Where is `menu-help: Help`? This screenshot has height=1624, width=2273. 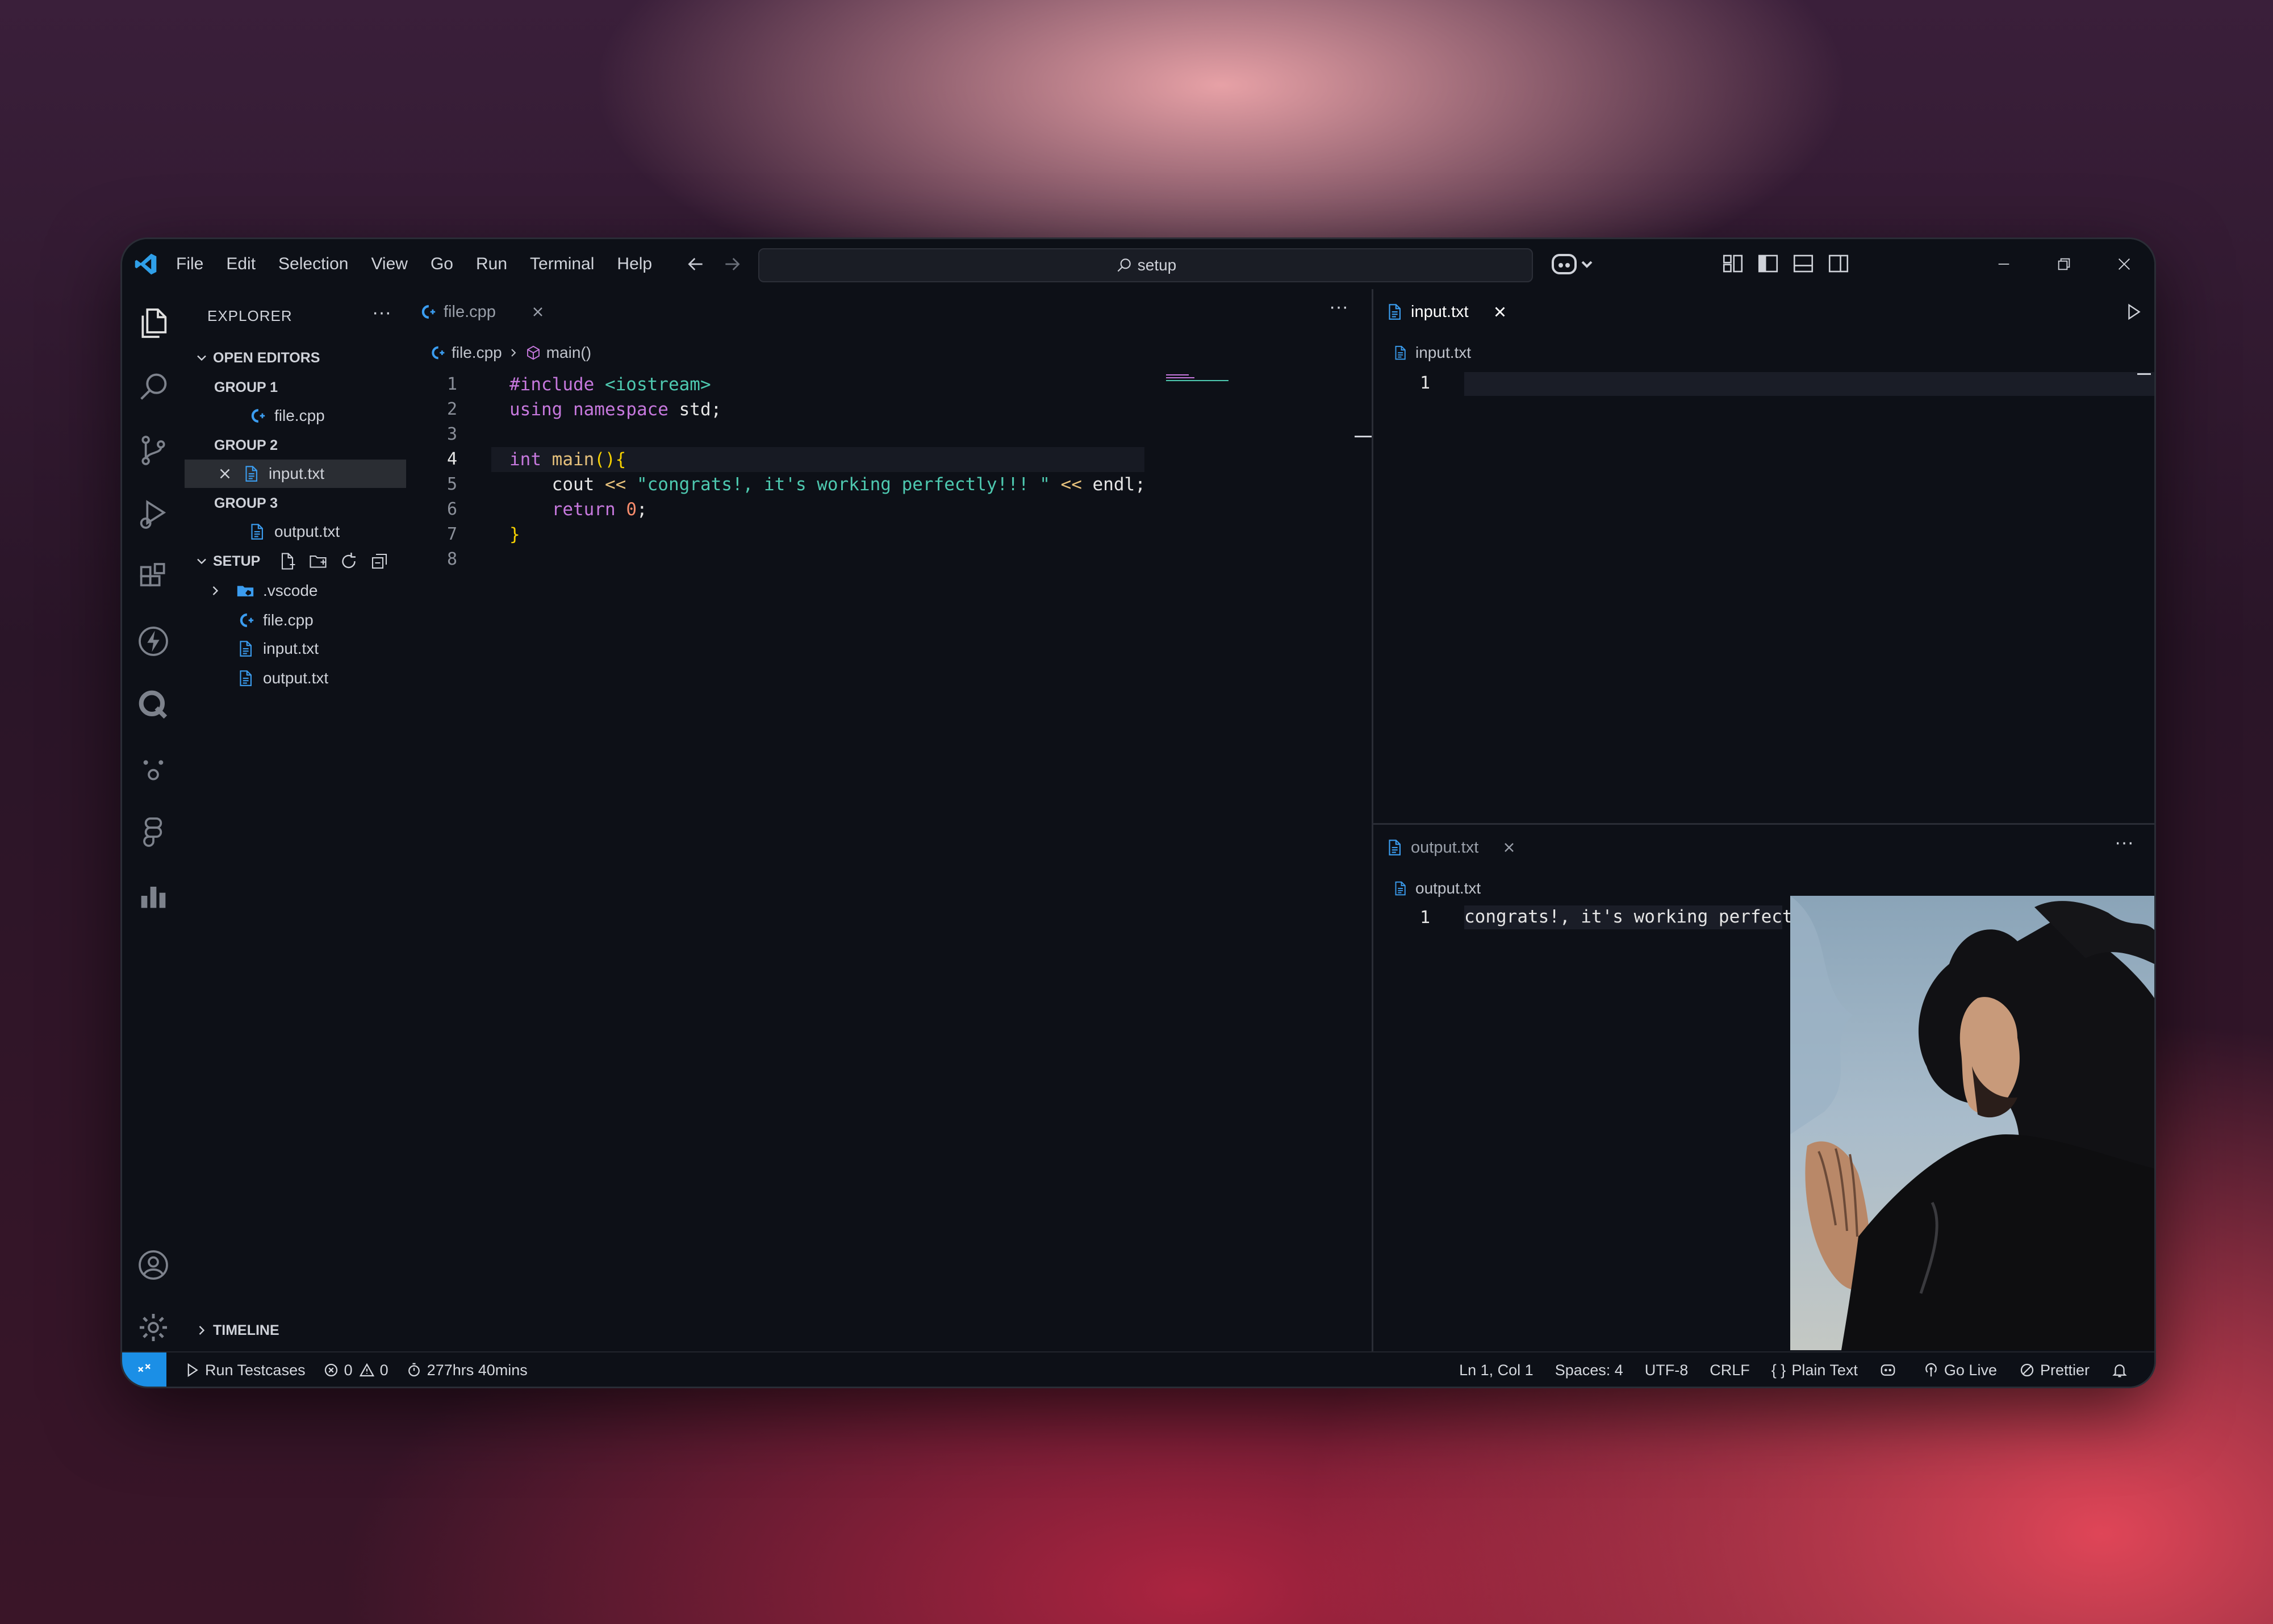 menu-help: Help is located at coordinates (635, 264).